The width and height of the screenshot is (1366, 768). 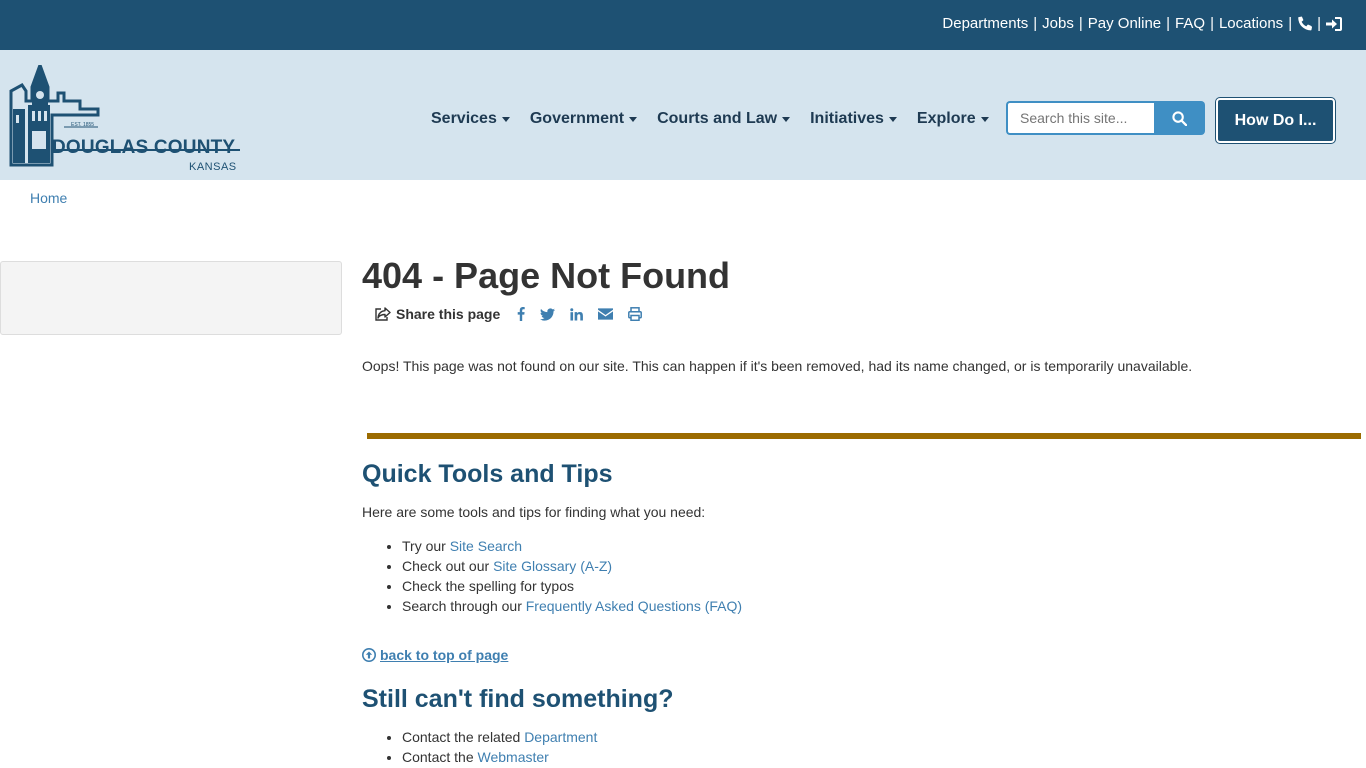 I want to click on list-item: Contact the related Department, so click(x=499, y=737).